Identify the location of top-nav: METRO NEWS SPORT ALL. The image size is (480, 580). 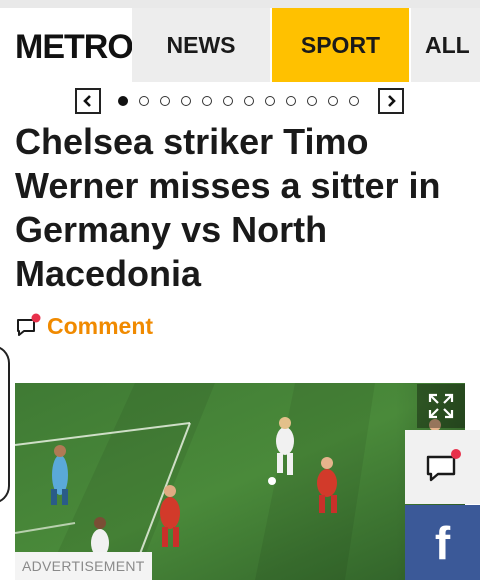
(240, 45).